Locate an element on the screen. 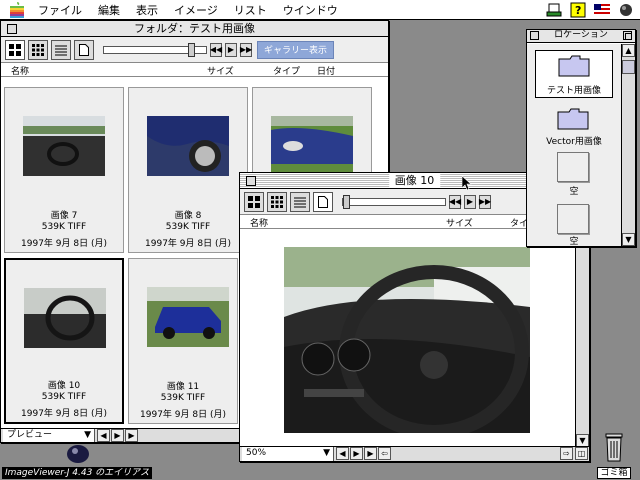  location-vertical-scrollbar: ▲ ▼ is located at coordinates (628, 145).